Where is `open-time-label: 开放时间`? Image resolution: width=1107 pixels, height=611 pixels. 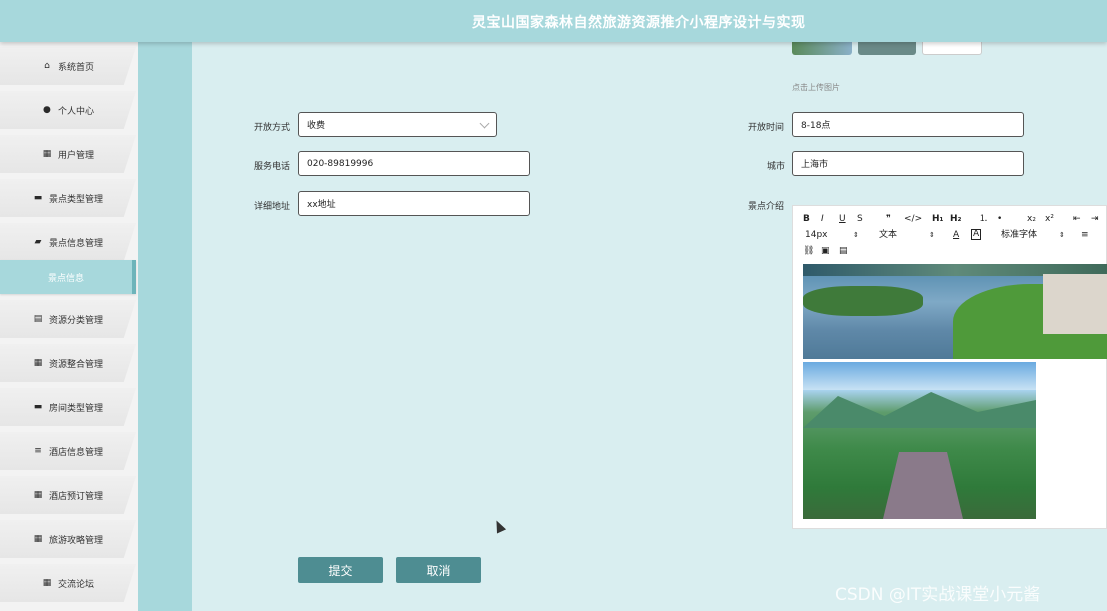
open-time-label: 开放时间 is located at coordinates (766, 128).